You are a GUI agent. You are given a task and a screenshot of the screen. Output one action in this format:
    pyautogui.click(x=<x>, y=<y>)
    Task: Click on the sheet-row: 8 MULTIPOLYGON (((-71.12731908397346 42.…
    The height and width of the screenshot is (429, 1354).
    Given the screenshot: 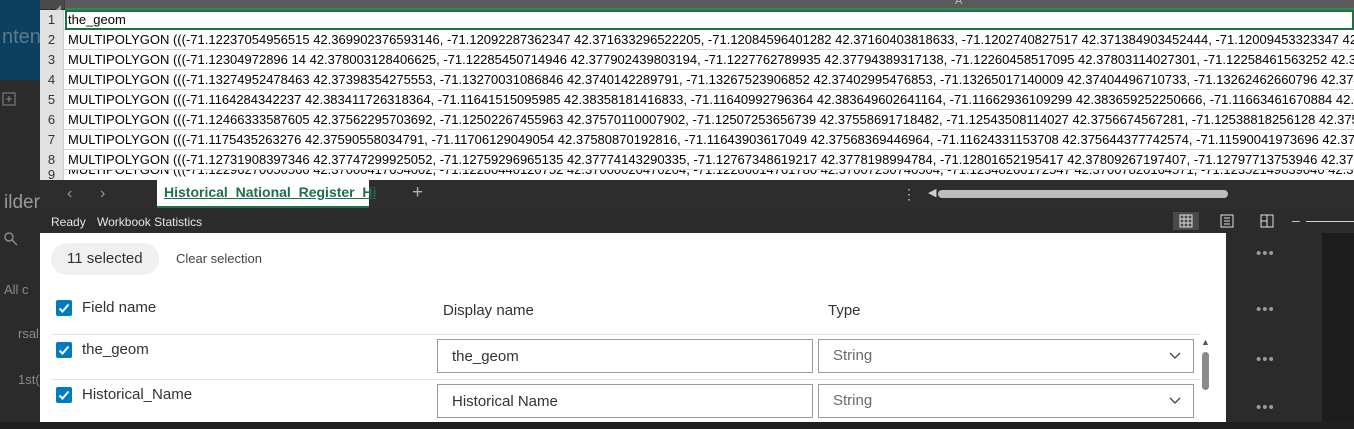 What is the action you would take?
    pyautogui.click(x=697, y=160)
    